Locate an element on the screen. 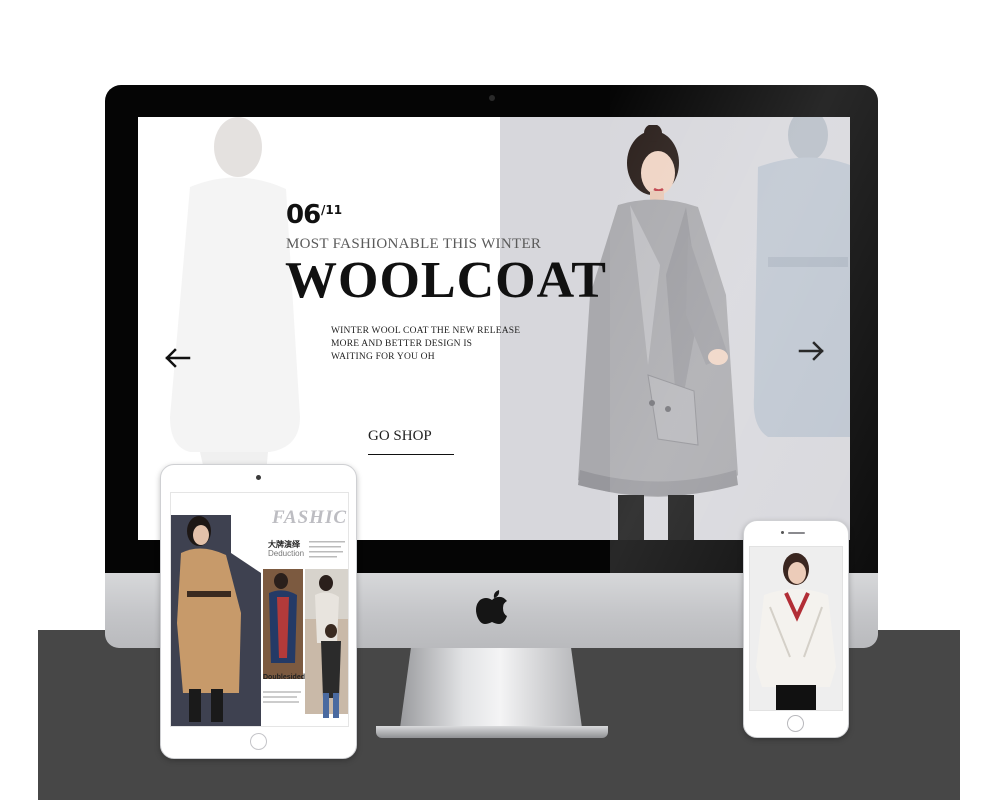  tablet-text-lines is located at coordinates (327, 549).